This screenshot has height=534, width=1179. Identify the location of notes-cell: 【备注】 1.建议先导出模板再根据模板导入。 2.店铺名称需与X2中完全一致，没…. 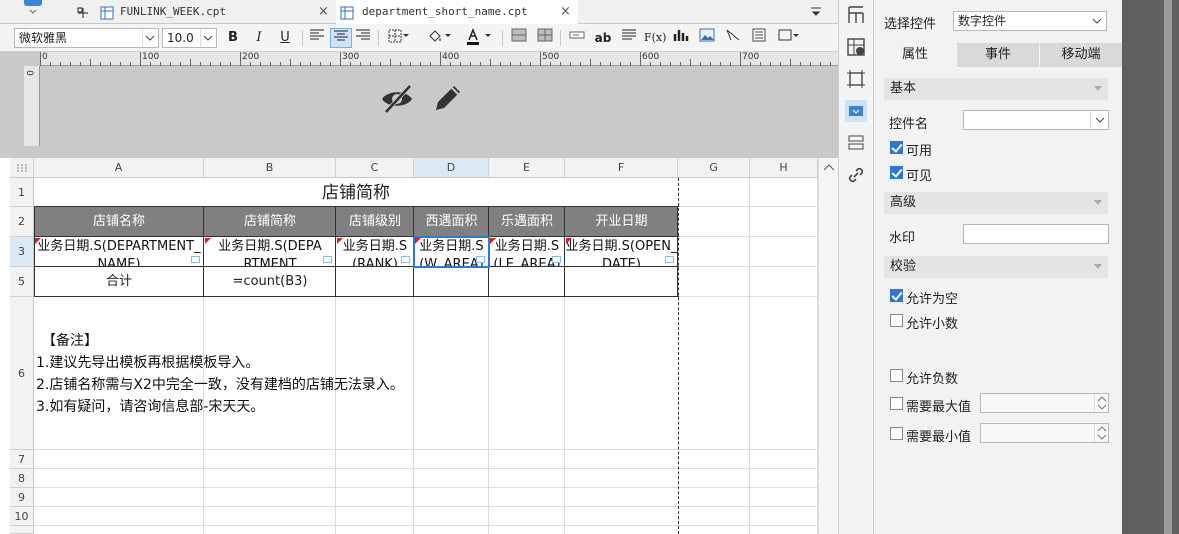
(220, 374).